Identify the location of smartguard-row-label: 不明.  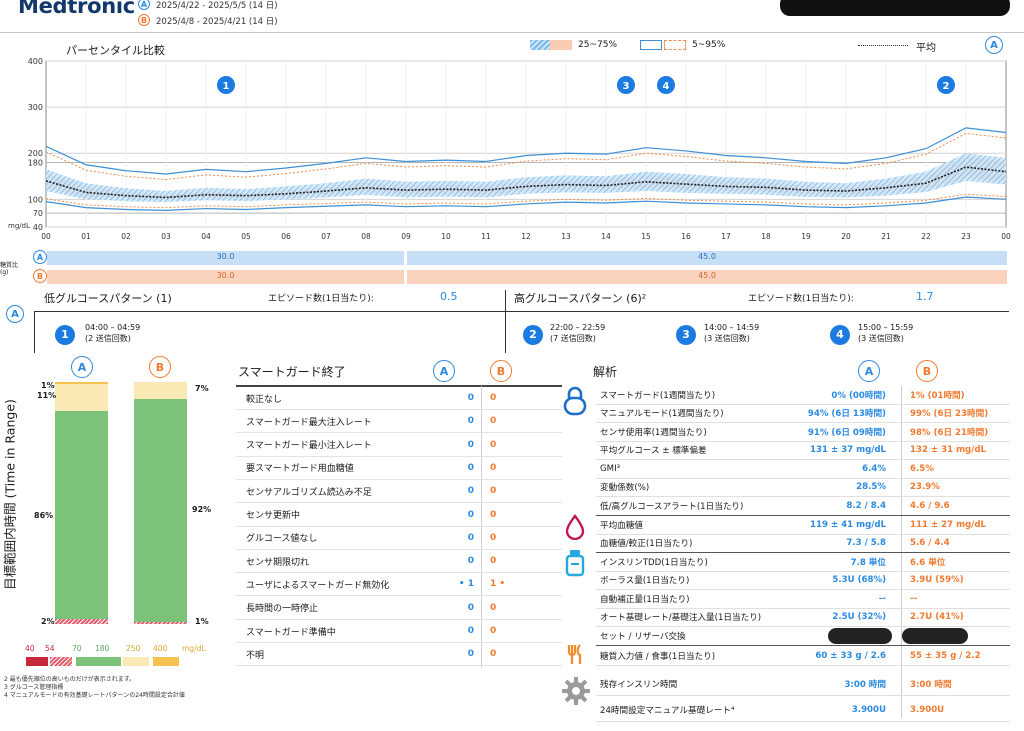
(255, 655).